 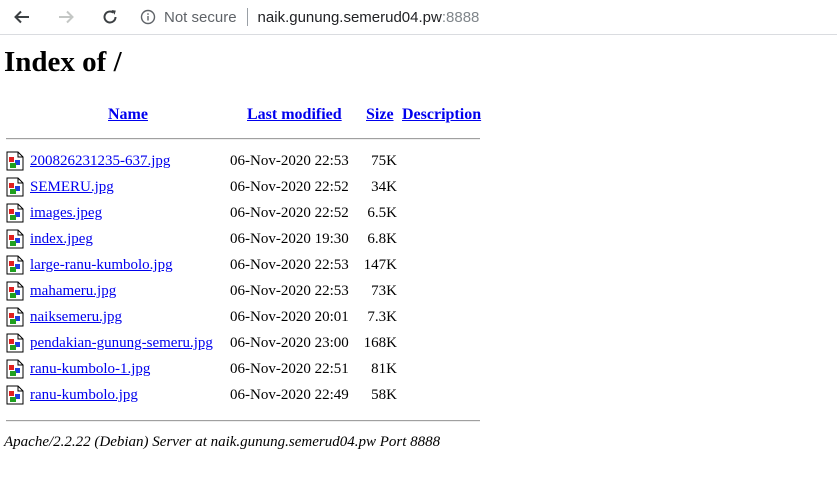 What do you see at coordinates (61, 239) in the screenshot?
I see `file-name-link: index.jpeg` at bounding box center [61, 239].